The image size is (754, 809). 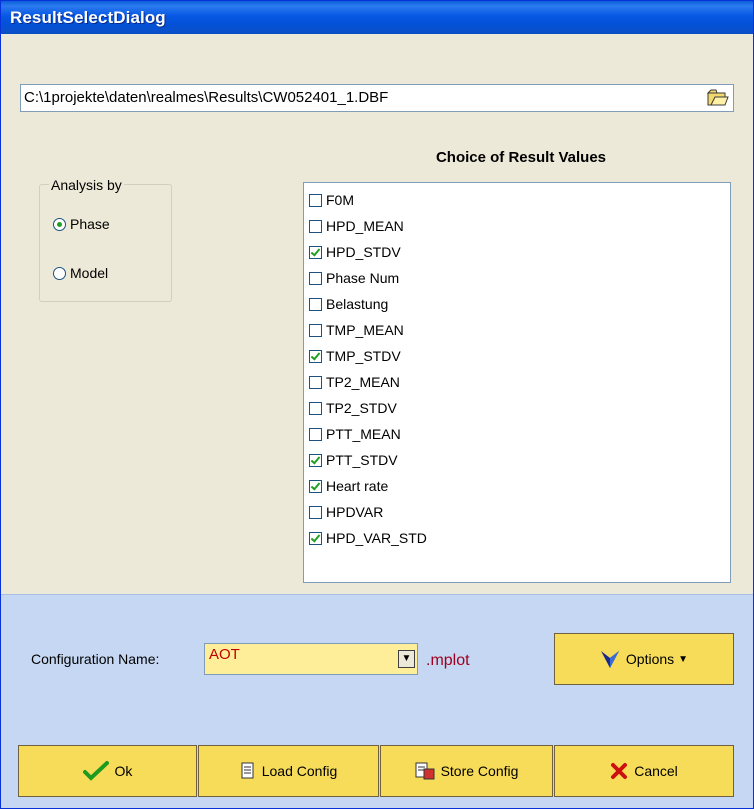 I want to click on list-item: TMP_STDV, so click(x=355, y=356).